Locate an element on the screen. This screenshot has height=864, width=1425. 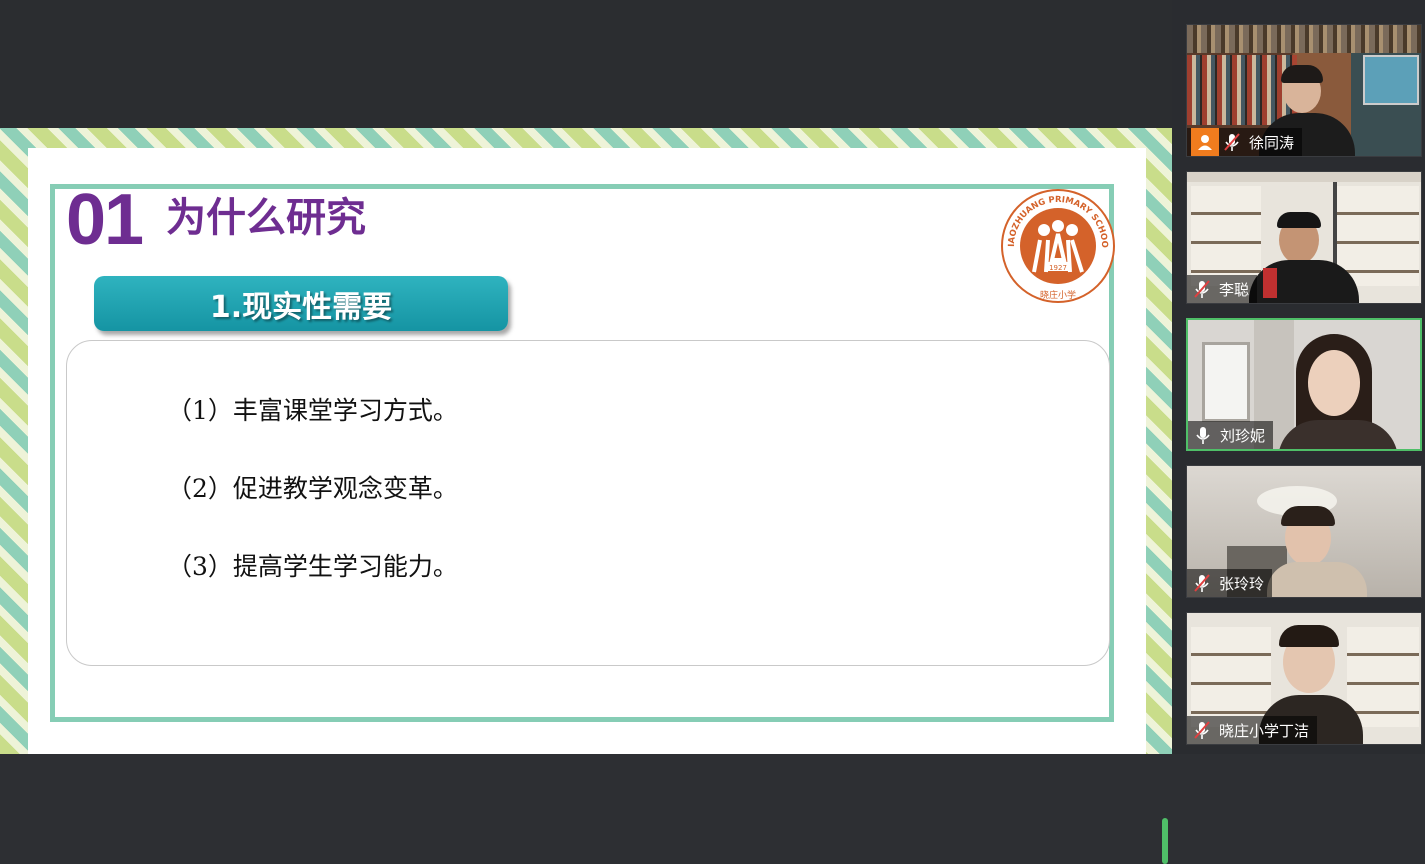
video-tile-active-speaker: 刘珍妮 is located at coordinates (1304, 384).